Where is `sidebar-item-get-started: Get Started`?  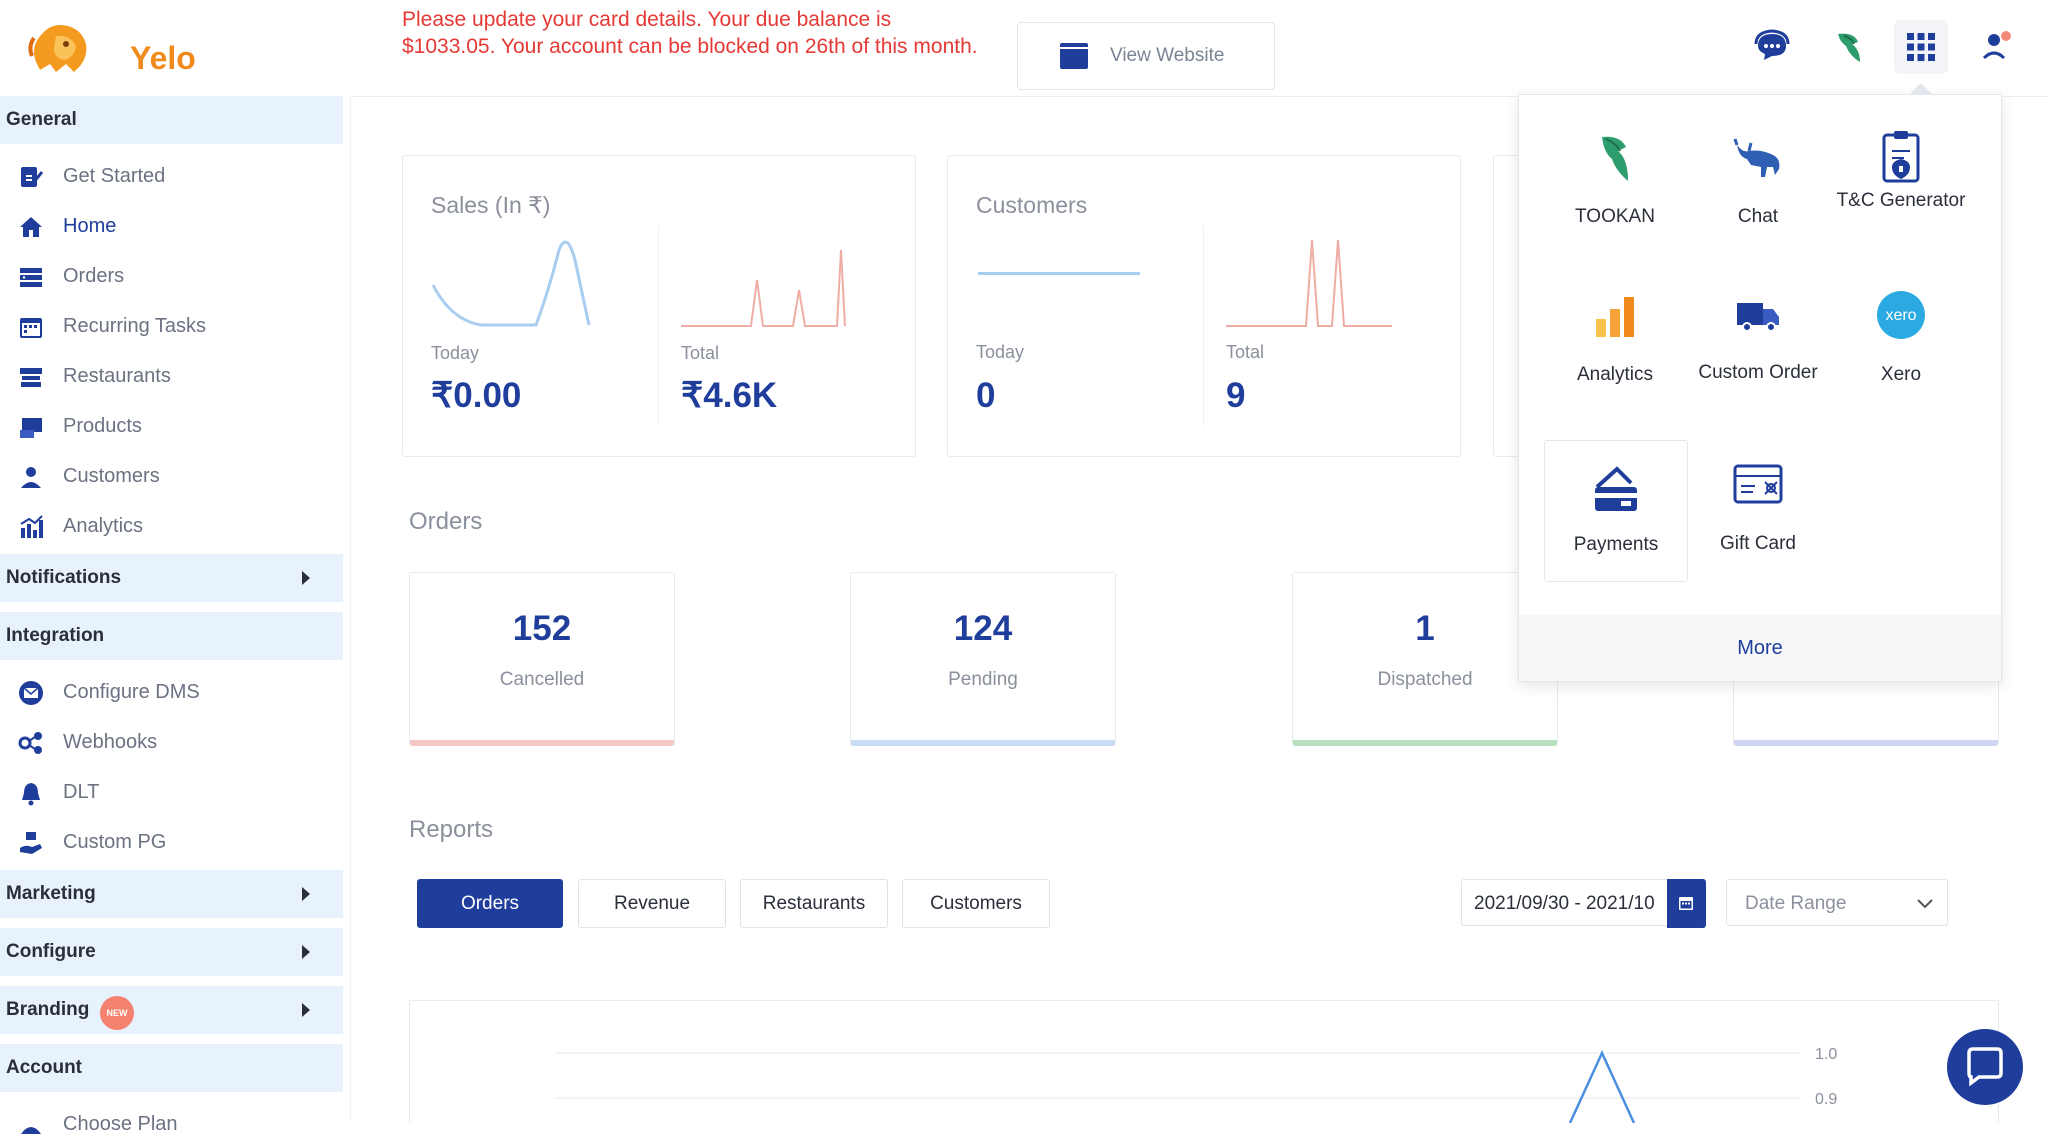 sidebar-item-get-started: Get Started is located at coordinates (171, 176).